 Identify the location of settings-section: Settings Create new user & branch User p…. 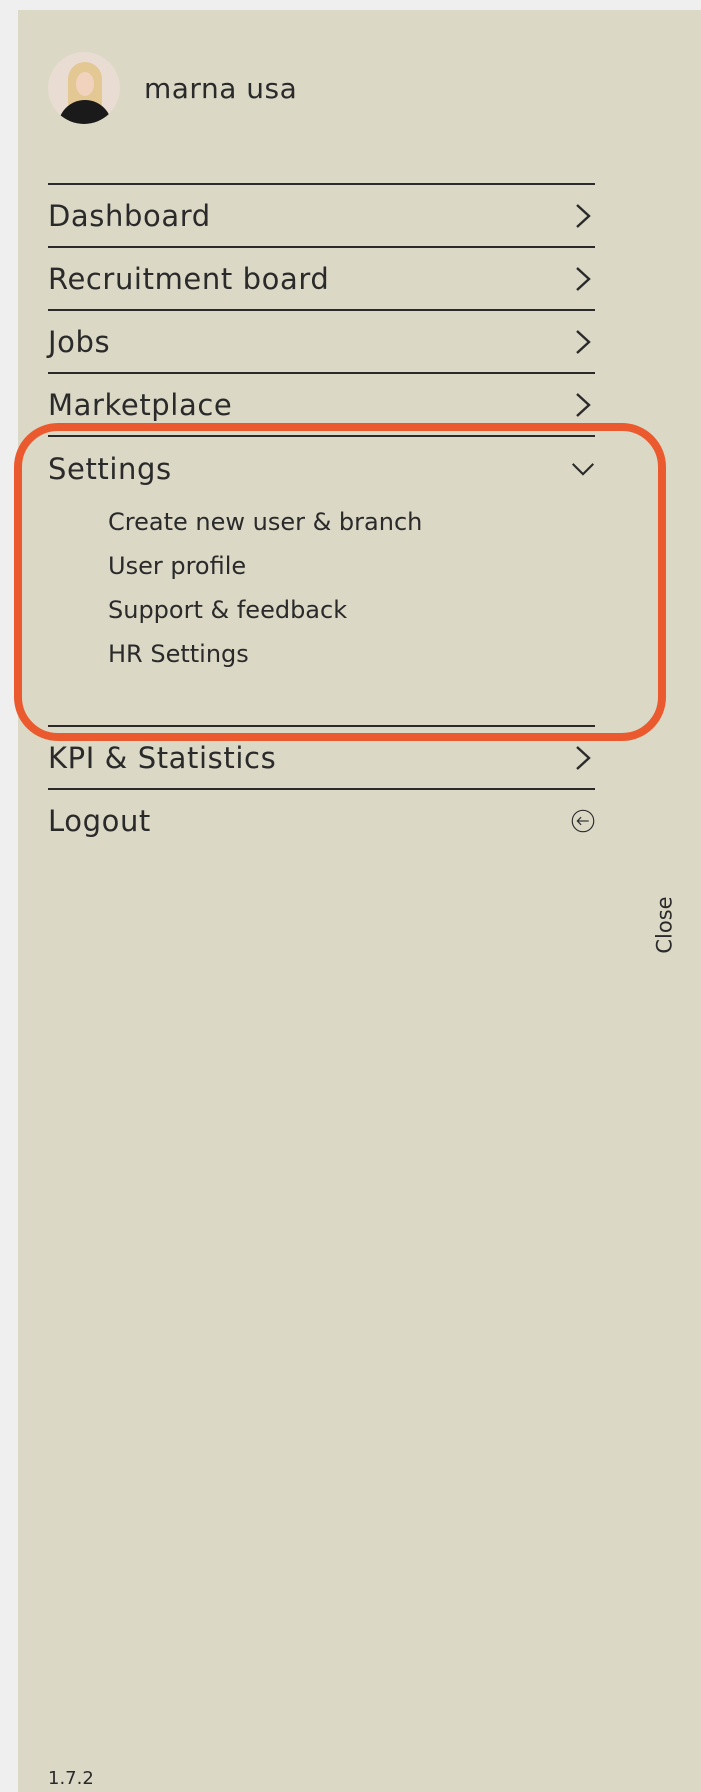
(321, 580).